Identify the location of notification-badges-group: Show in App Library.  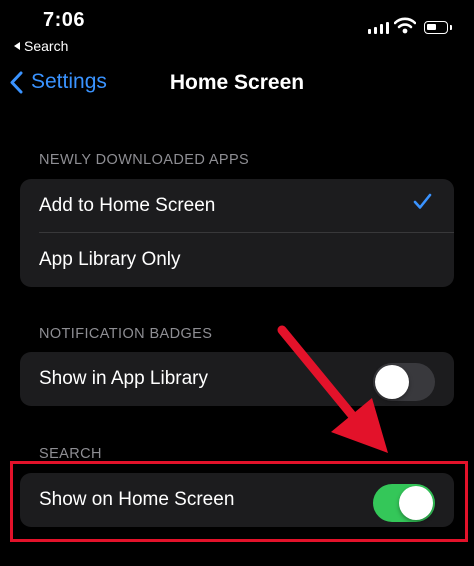
(237, 379).